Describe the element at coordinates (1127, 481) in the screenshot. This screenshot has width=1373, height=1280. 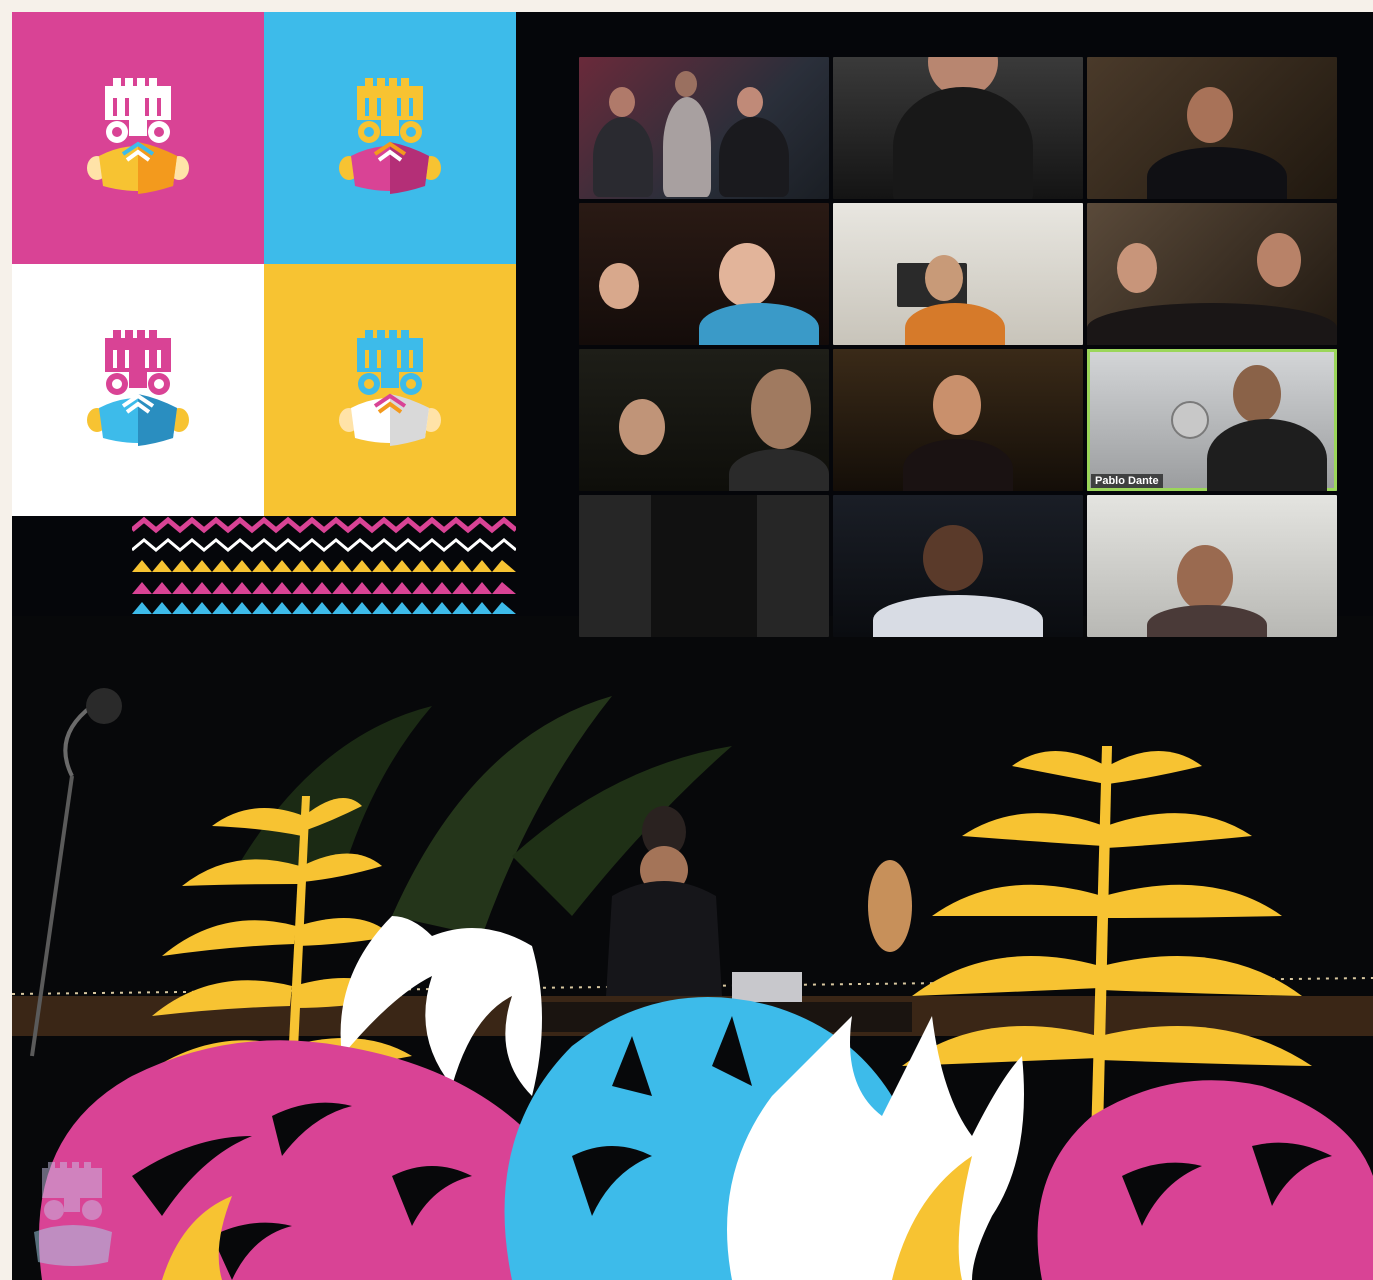
I see `participant-name-label: Pablo Dante` at that location.